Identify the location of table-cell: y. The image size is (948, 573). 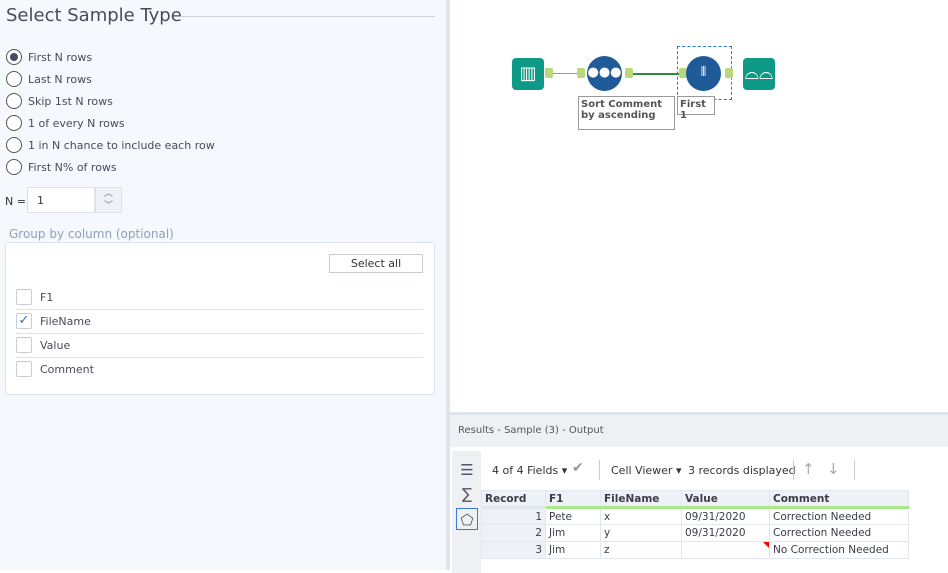
(641, 533).